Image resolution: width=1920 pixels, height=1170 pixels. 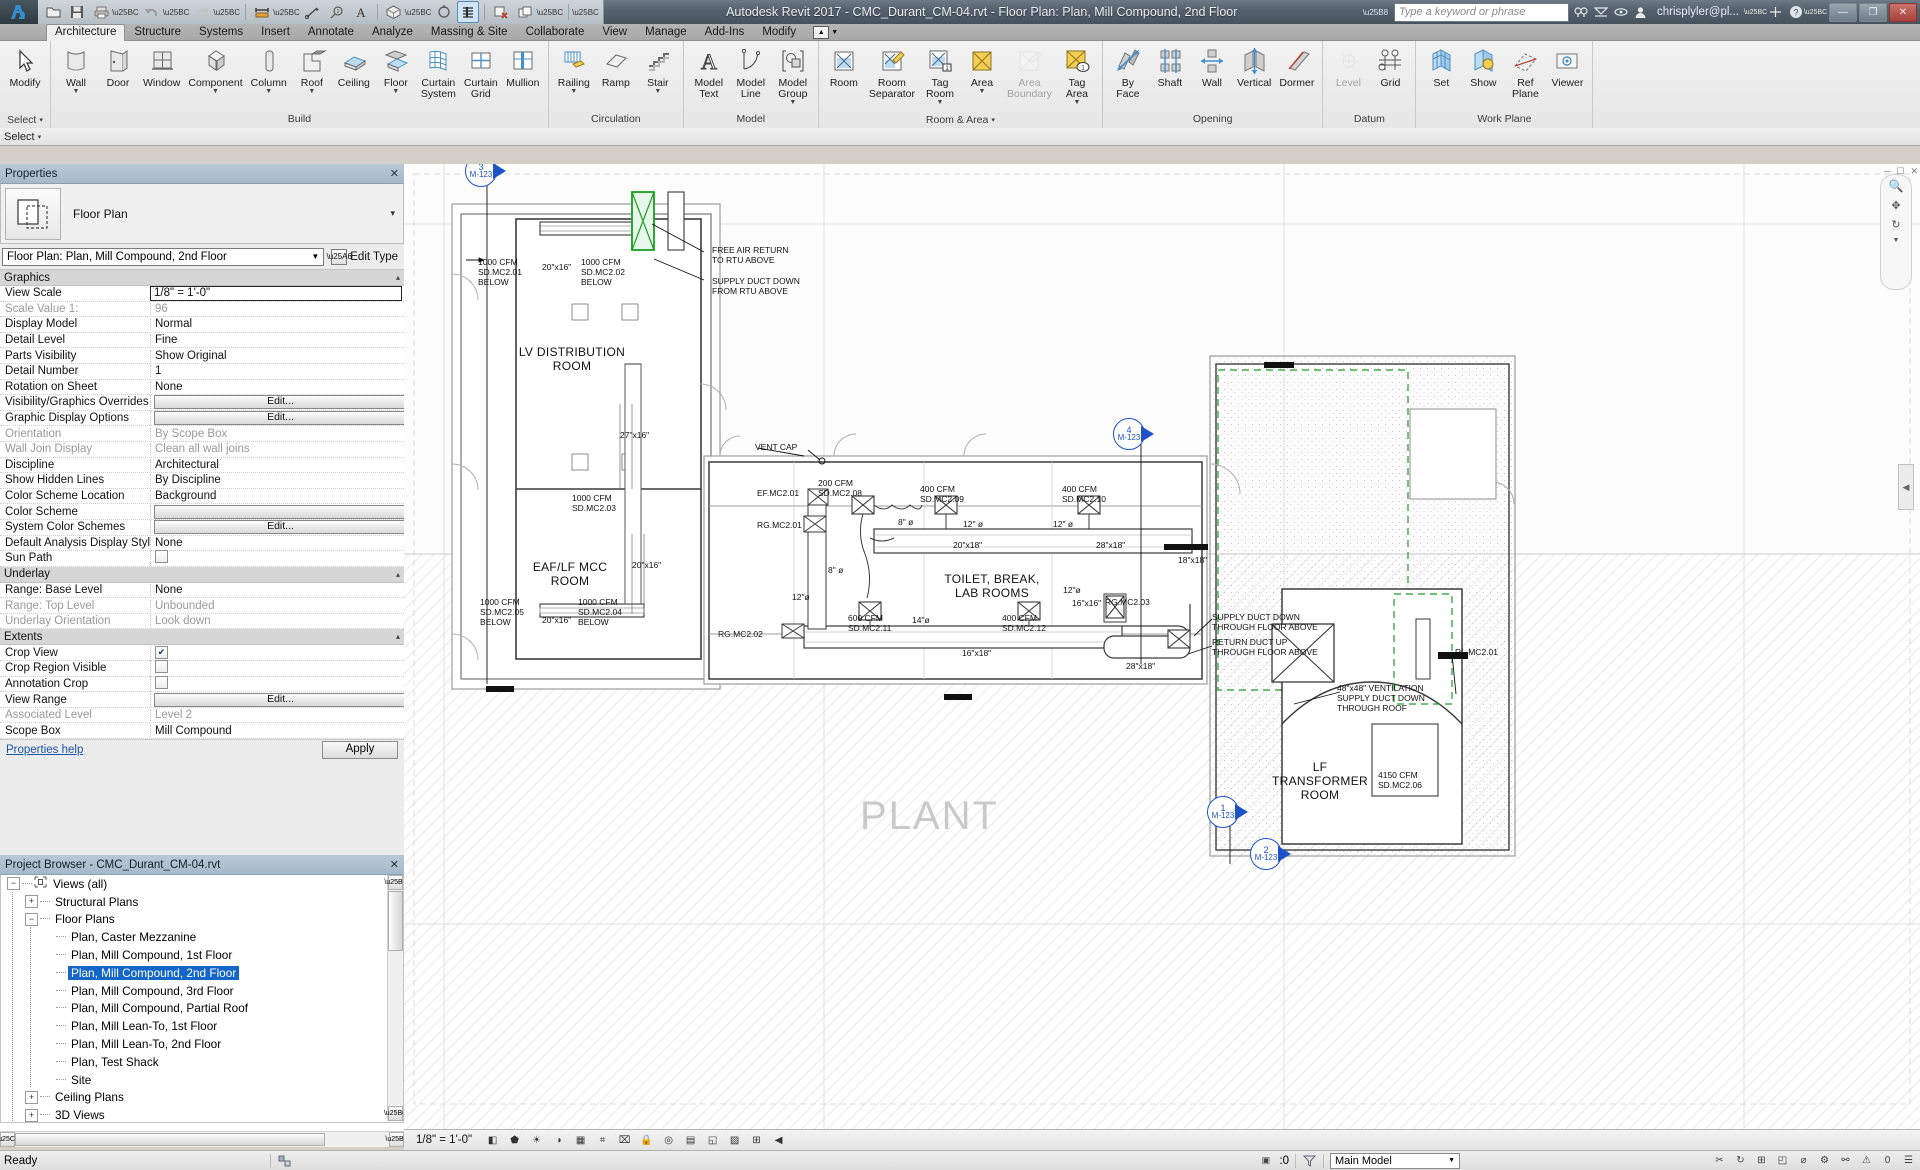 I want to click on navigation-dropdown-icon: ▼, so click(x=1896, y=240).